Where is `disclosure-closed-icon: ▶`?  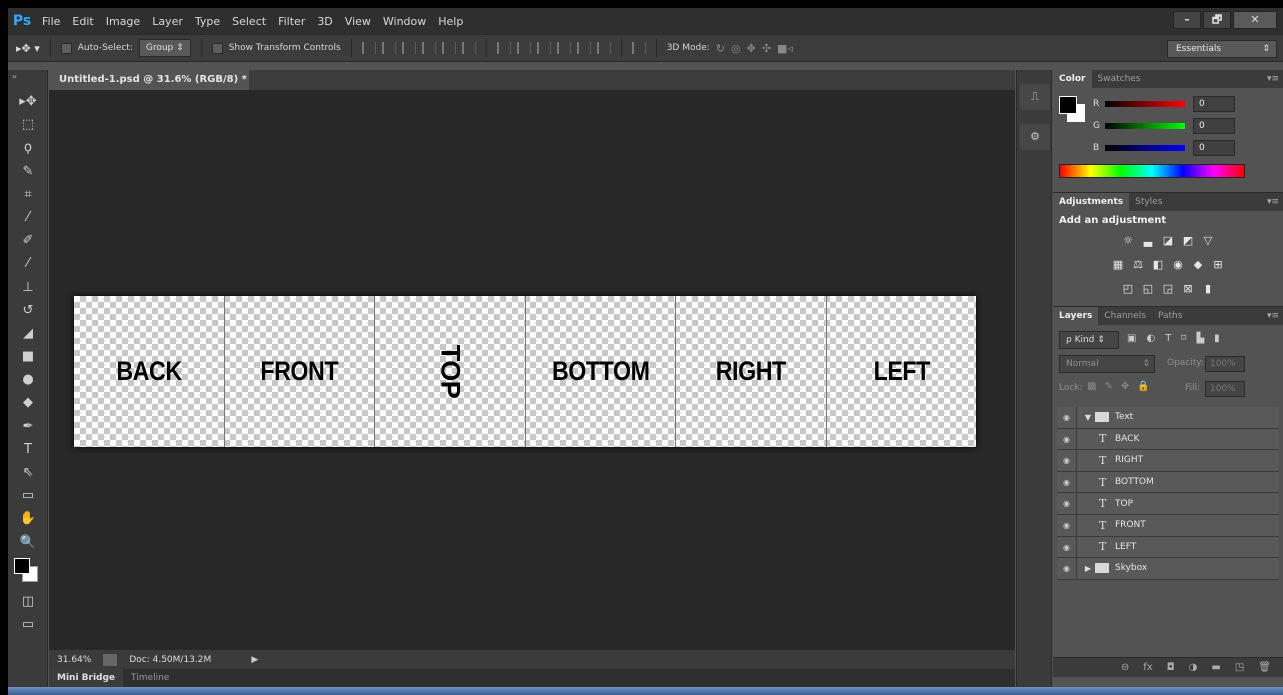
disclosure-closed-icon: ▶ is located at coordinates (1088, 568).